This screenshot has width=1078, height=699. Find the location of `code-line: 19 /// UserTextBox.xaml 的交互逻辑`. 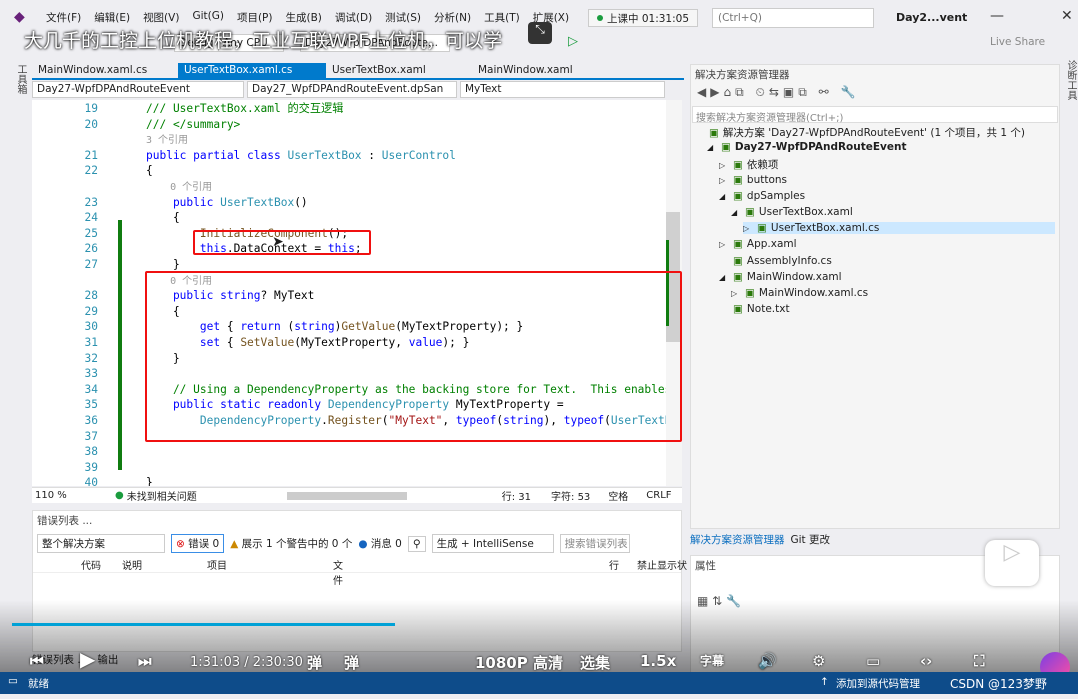

code-line: 19 /// UserTextBox.xaml 的交互逻辑 is located at coordinates (352, 109).